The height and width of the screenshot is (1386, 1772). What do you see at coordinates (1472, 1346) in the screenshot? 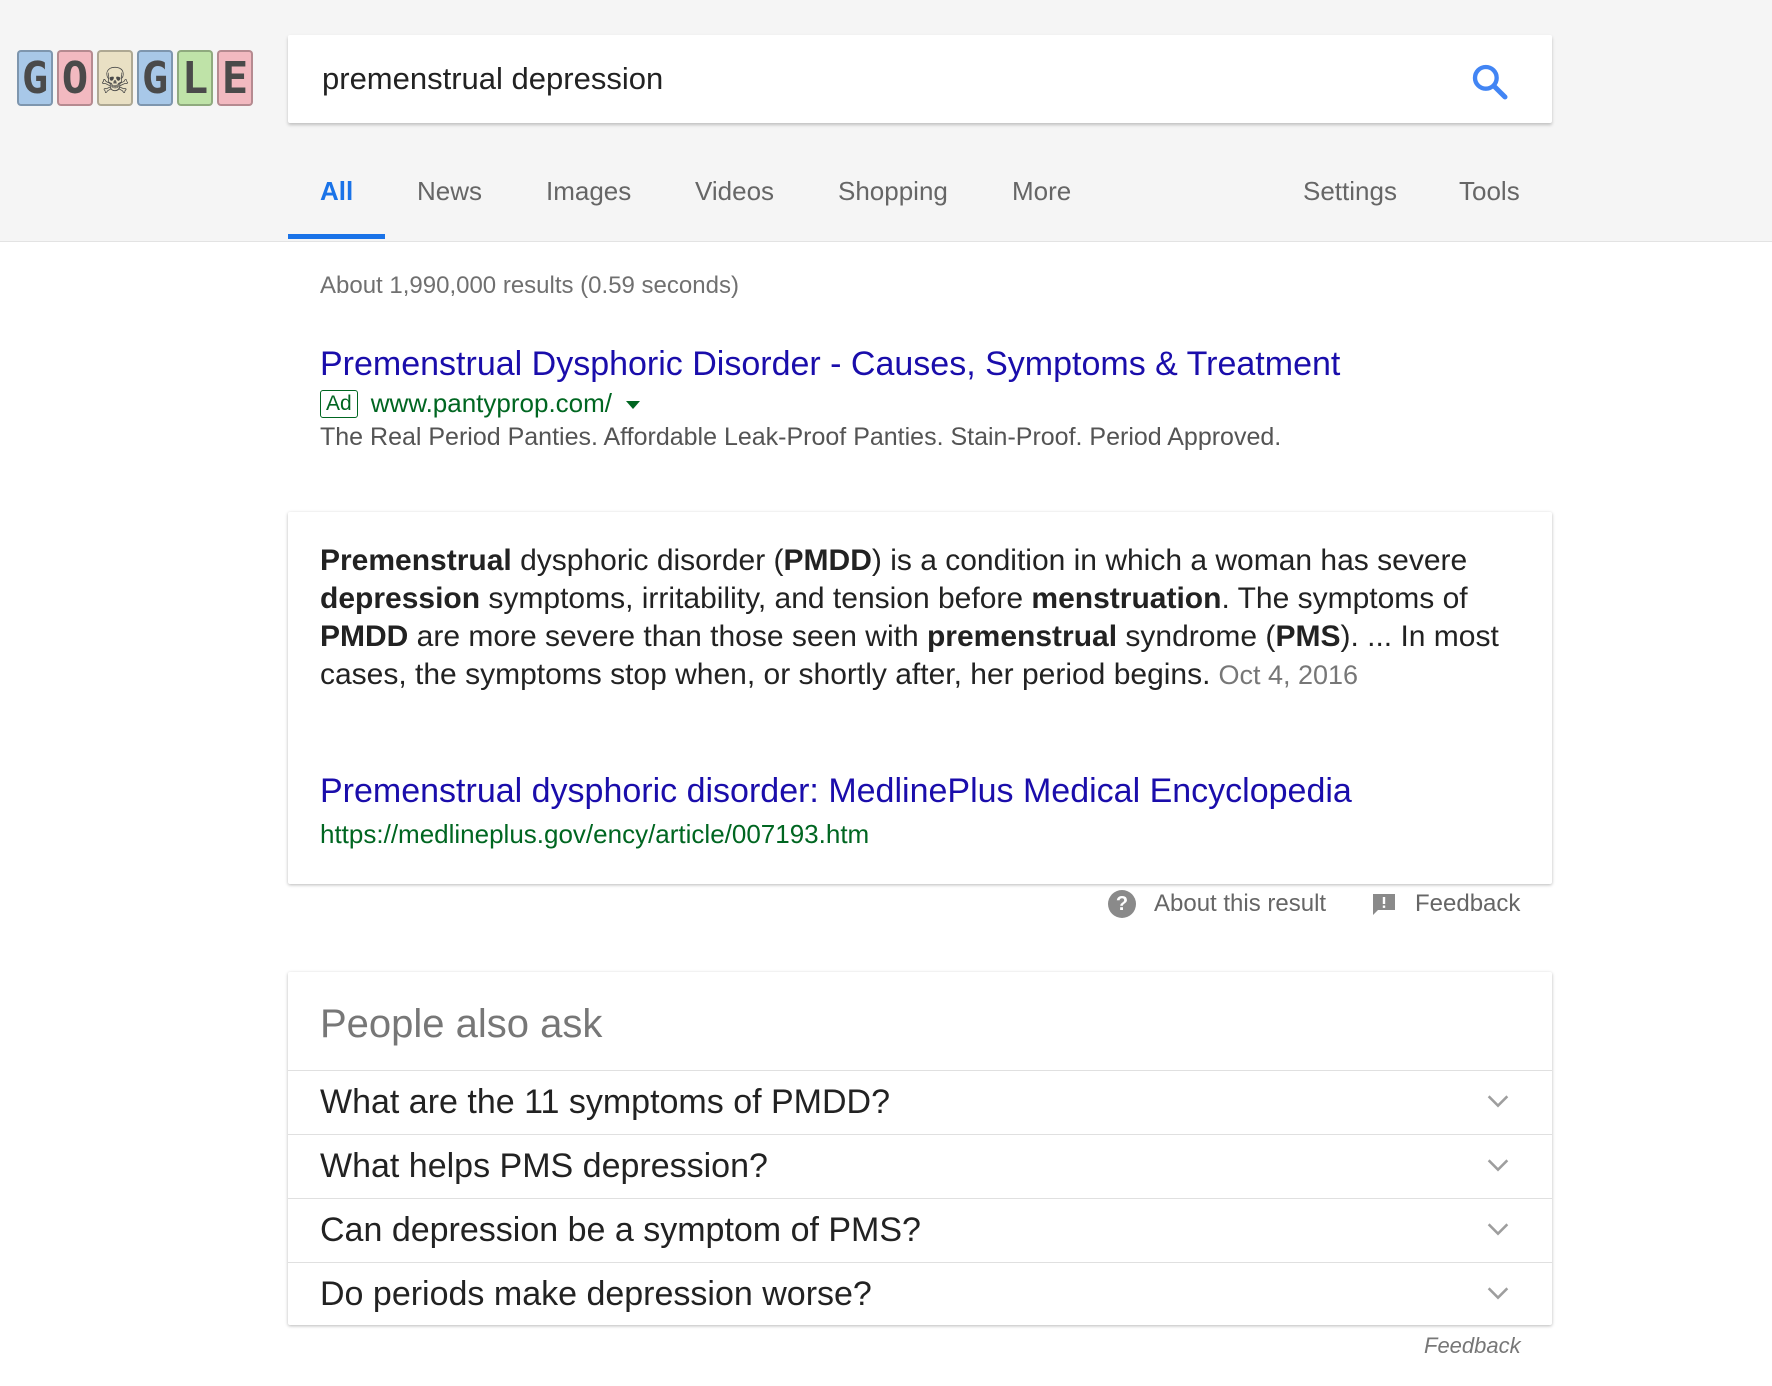
I see `paa-feedback-link: Feedback` at bounding box center [1472, 1346].